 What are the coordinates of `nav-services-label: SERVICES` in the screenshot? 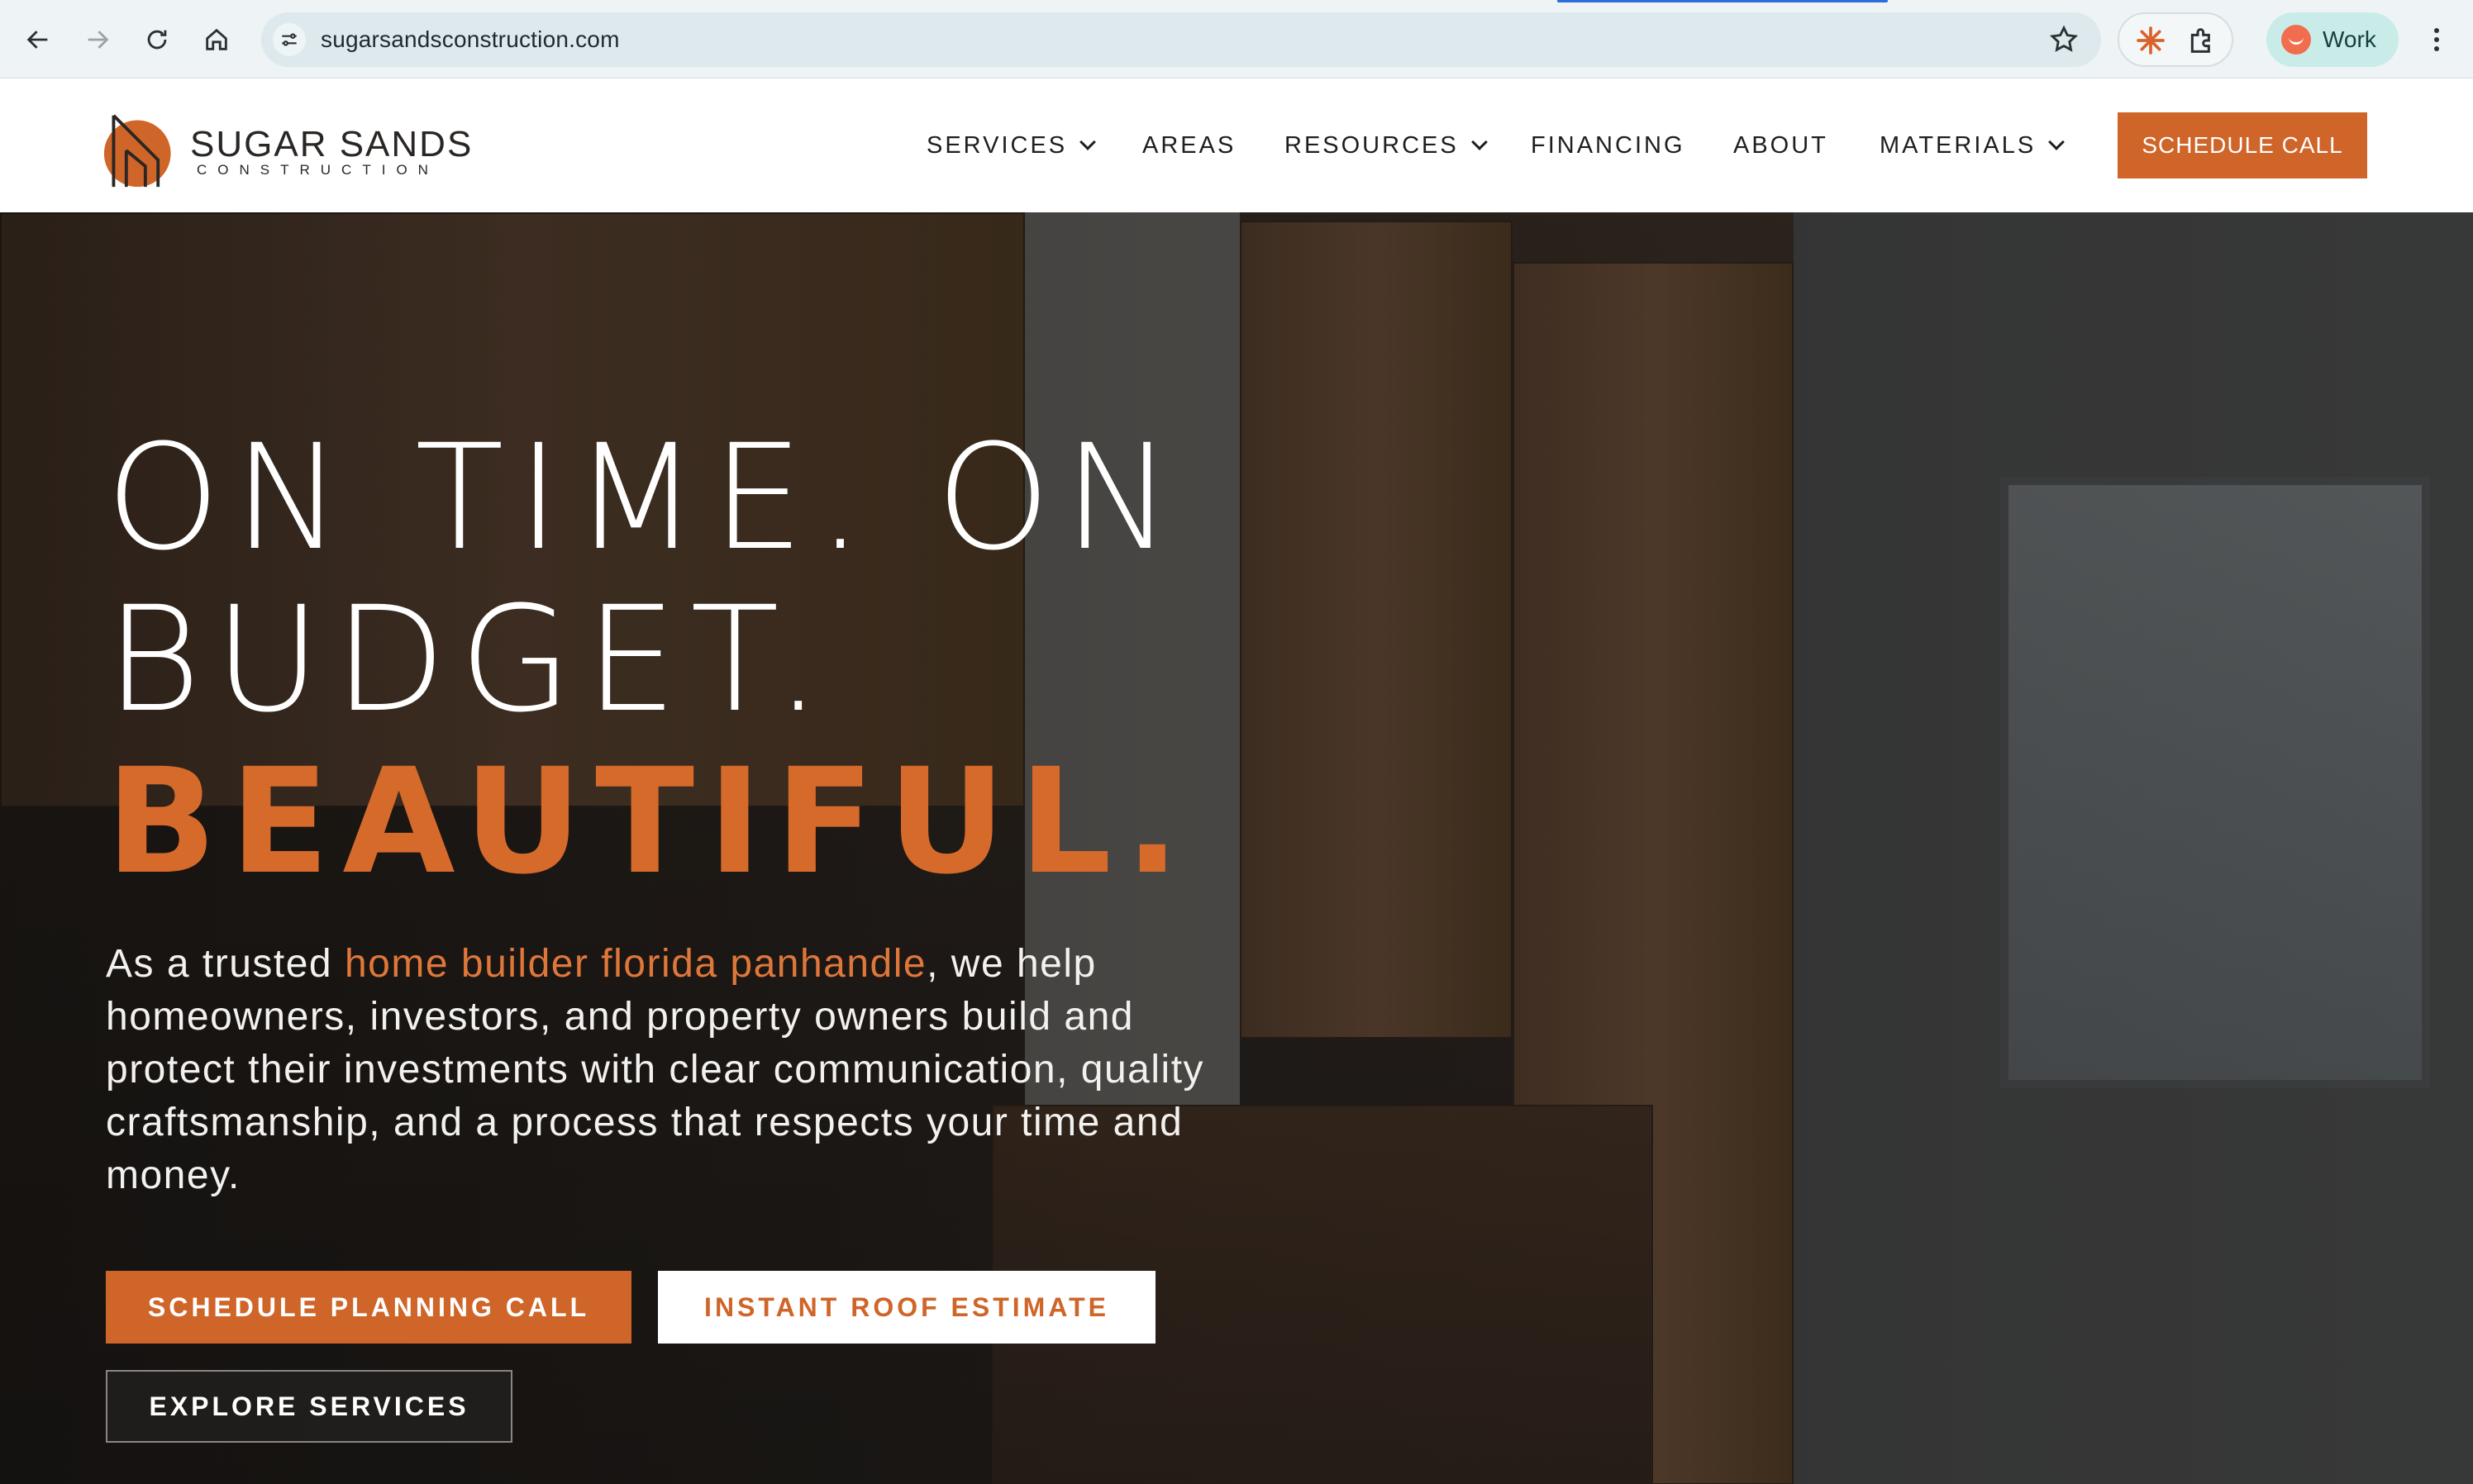 It's located at (997, 145).